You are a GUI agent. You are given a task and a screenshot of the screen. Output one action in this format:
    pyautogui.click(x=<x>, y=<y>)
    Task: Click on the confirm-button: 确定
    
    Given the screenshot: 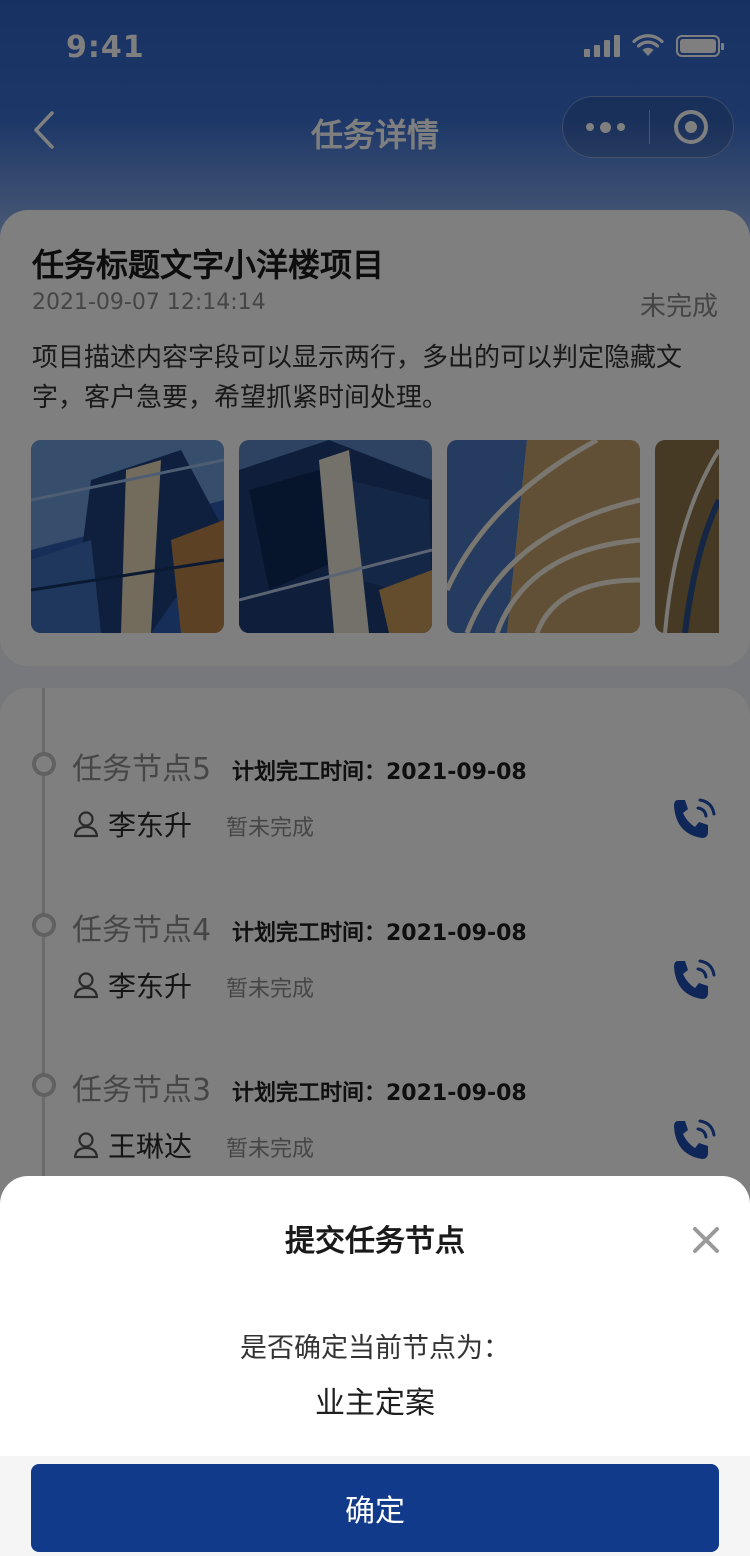 What is the action you would take?
    pyautogui.click(x=375, y=1508)
    